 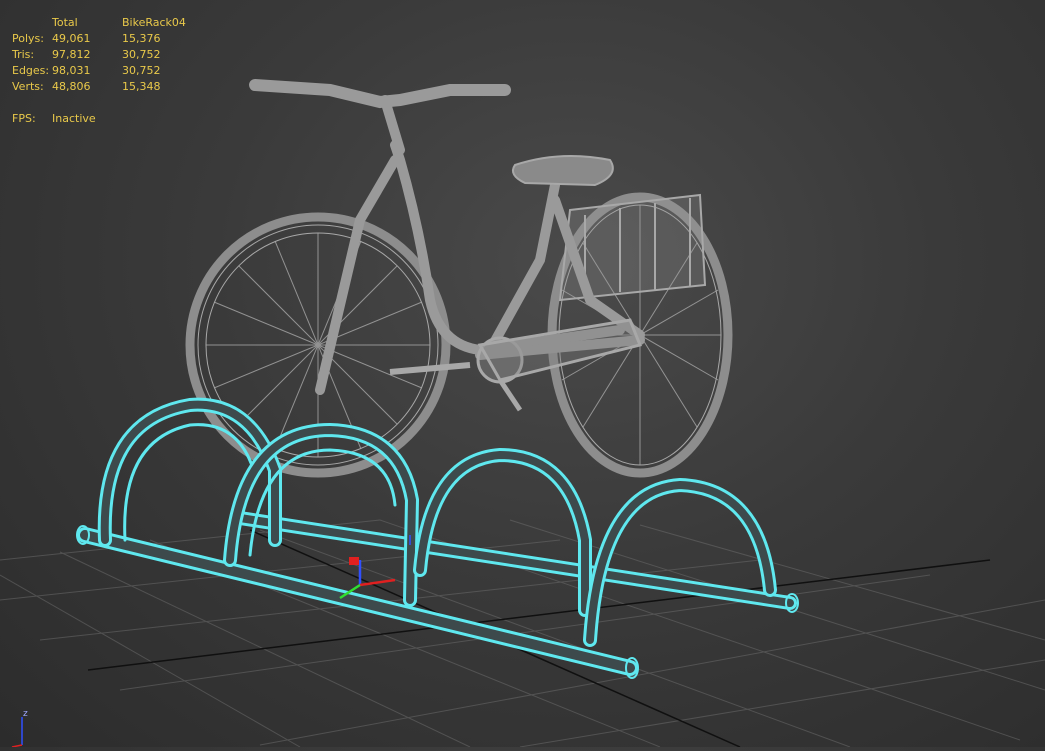 I want to click on stats-row-edges: Edges: 98,031 30,752, so click(x=86, y=70).